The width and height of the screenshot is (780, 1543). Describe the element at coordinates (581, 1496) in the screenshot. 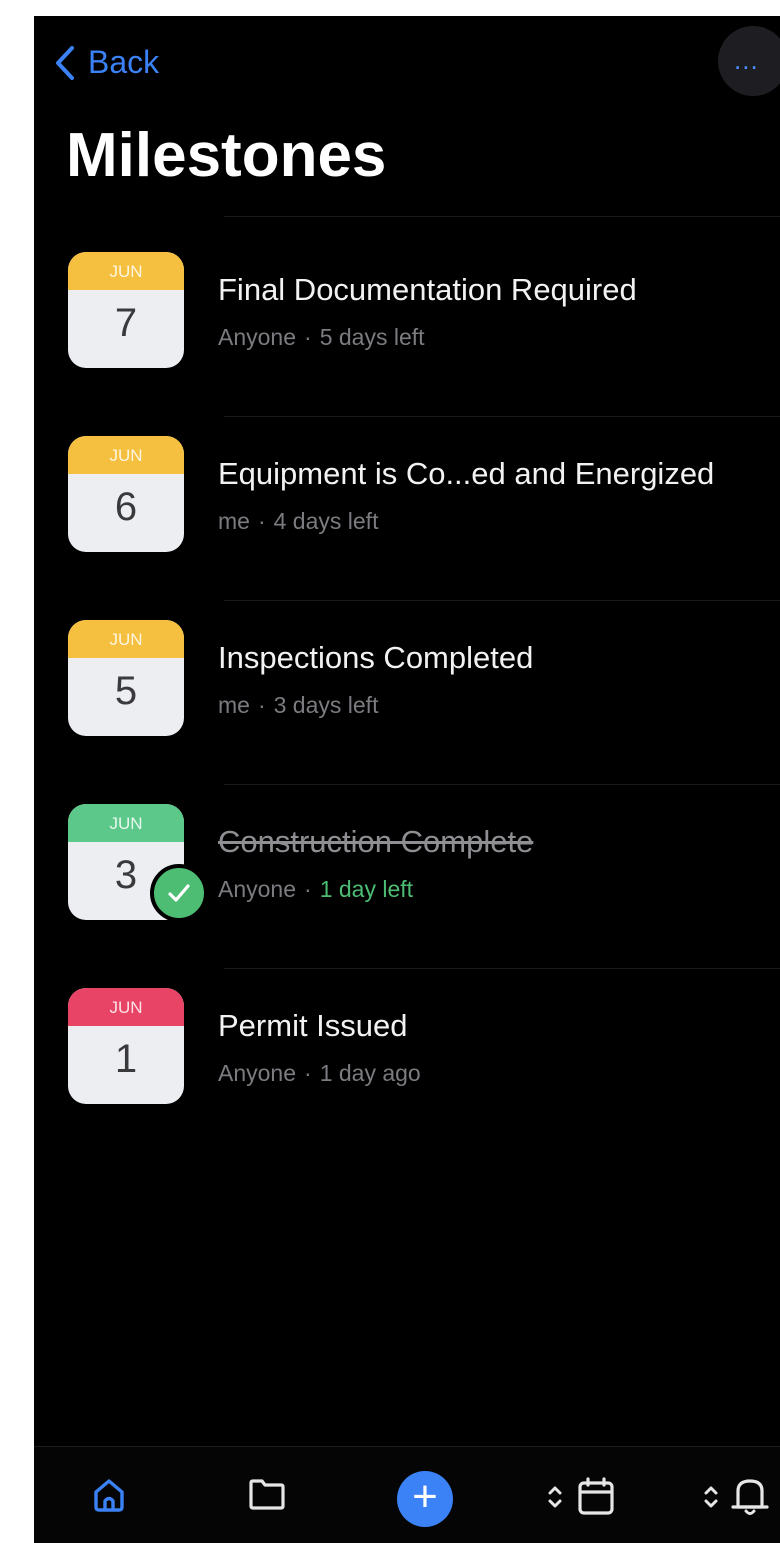

I see `calendar-tab-icon` at that location.